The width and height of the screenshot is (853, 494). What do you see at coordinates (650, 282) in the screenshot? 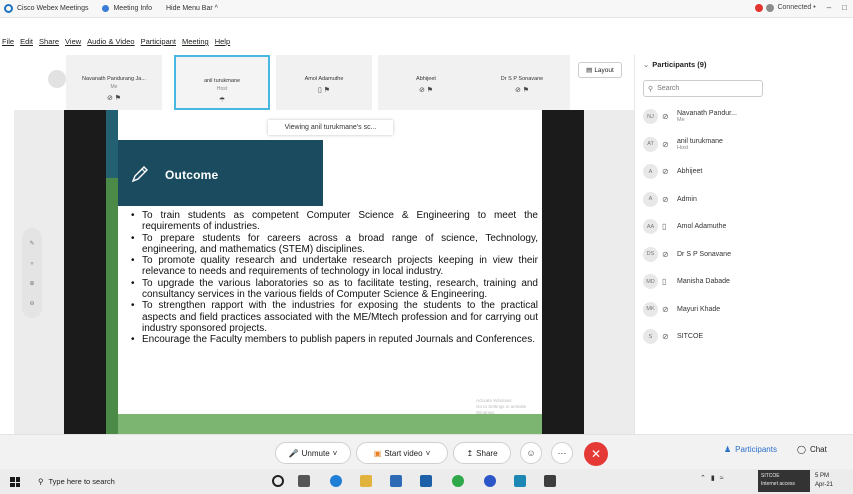
I see `avatar: MD` at bounding box center [650, 282].